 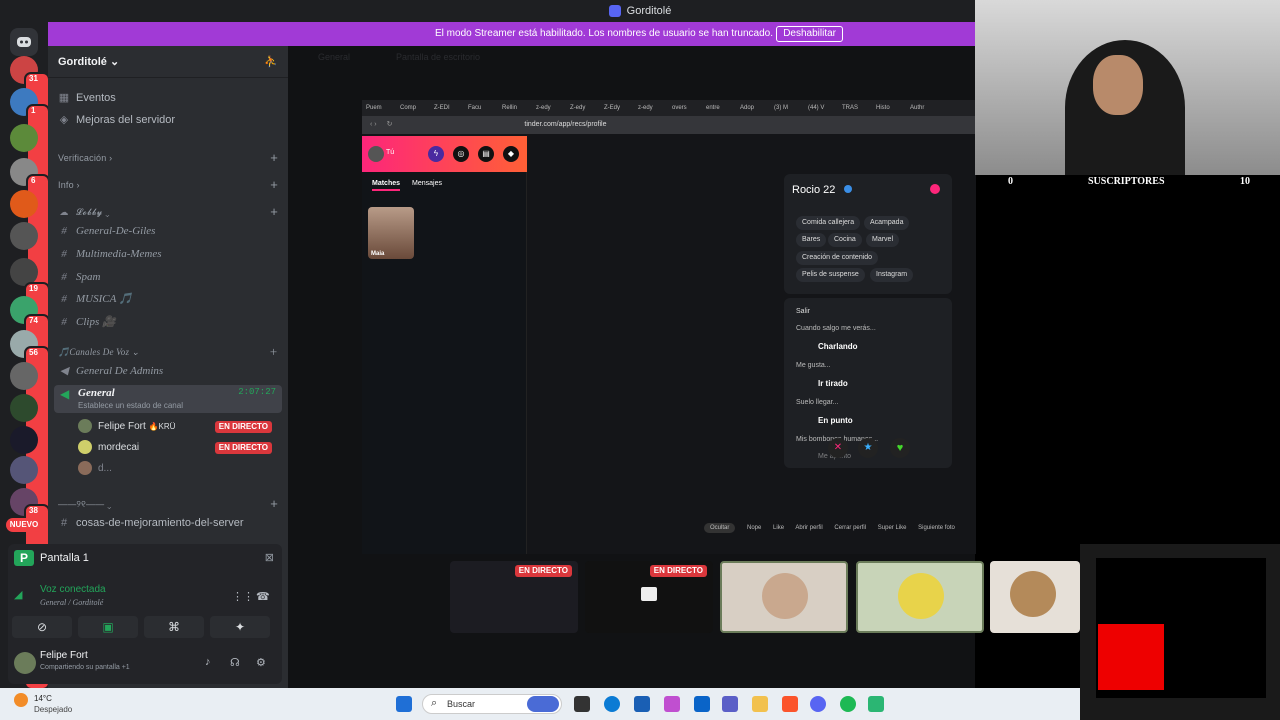 What do you see at coordinates (850, 528) in the screenshot?
I see `hint-close-profile: Cerrar perfil` at bounding box center [850, 528].